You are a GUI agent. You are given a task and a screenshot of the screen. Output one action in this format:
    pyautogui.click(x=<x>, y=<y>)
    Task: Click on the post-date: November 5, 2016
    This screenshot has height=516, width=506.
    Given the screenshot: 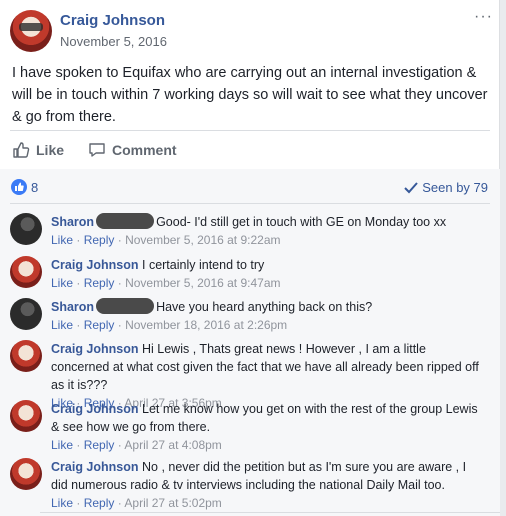 What is the action you would take?
    pyautogui.click(x=113, y=41)
    